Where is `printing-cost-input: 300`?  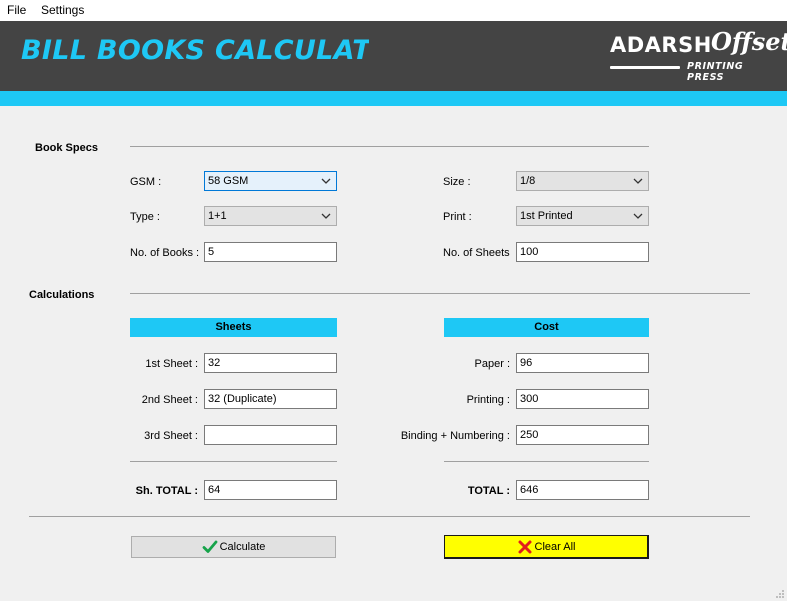 printing-cost-input: 300 is located at coordinates (582, 399).